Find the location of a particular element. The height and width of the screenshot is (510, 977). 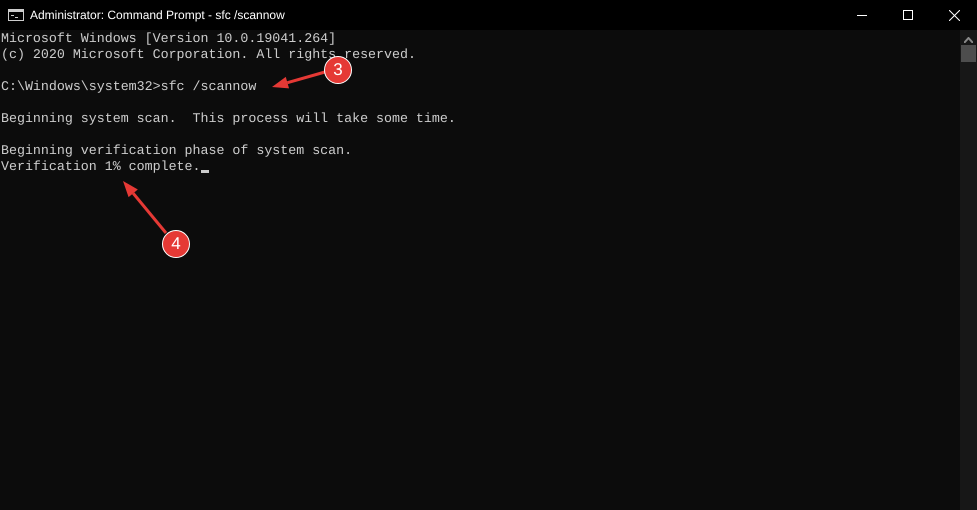

close-icon is located at coordinates (954, 15).